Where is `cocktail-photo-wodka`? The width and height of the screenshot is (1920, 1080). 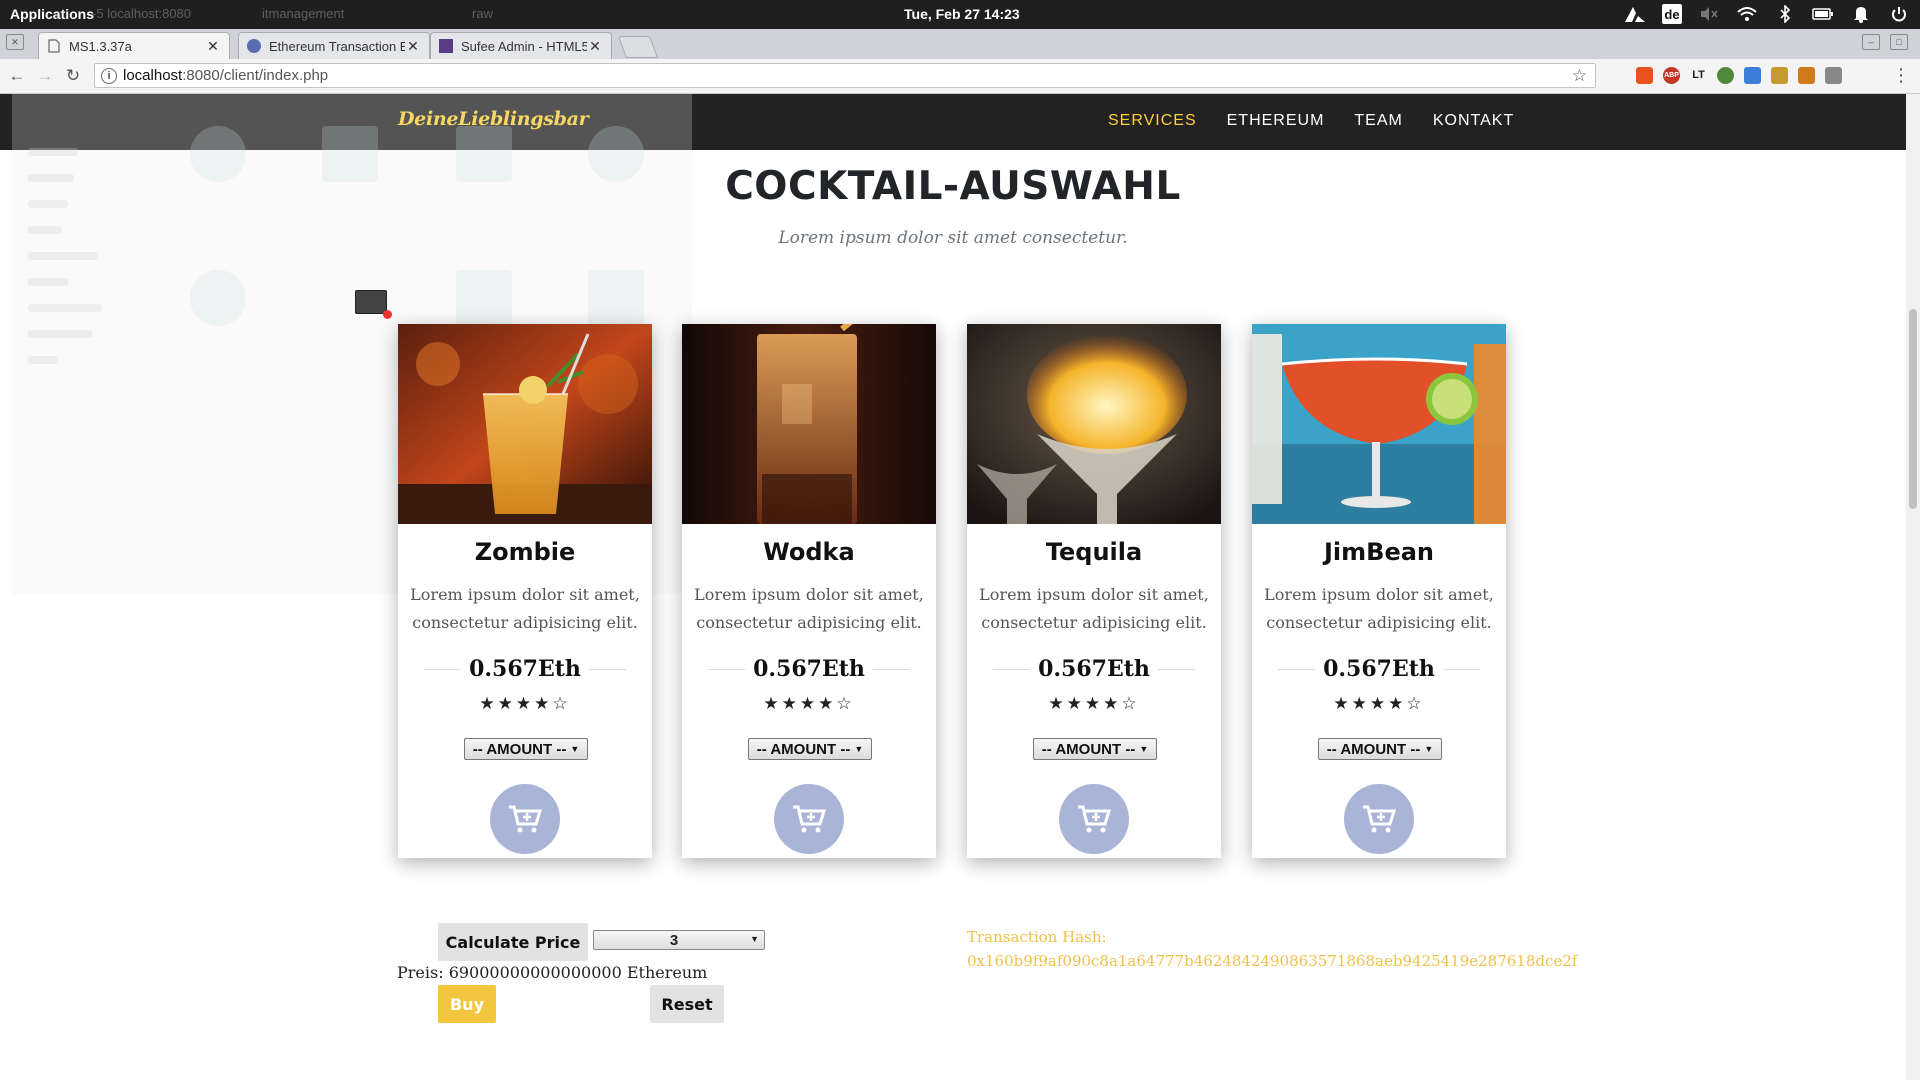
cocktail-photo-wodka is located at coordinates (809, 424).